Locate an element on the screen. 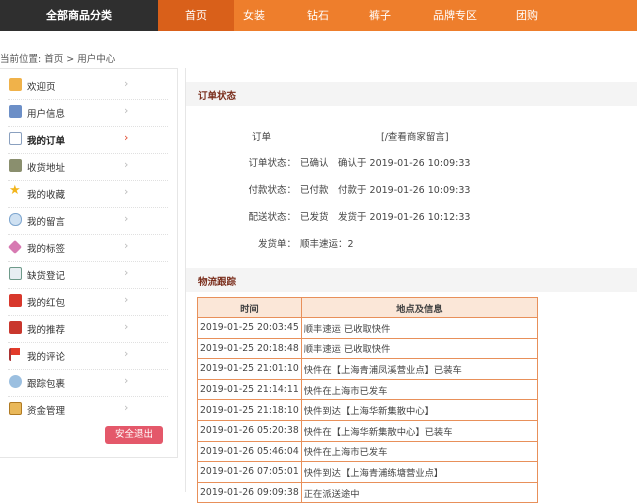 The width and height of the screenshot is (637, 503). column-header-location: 地点及信息 is located at coordinates (419, 307).